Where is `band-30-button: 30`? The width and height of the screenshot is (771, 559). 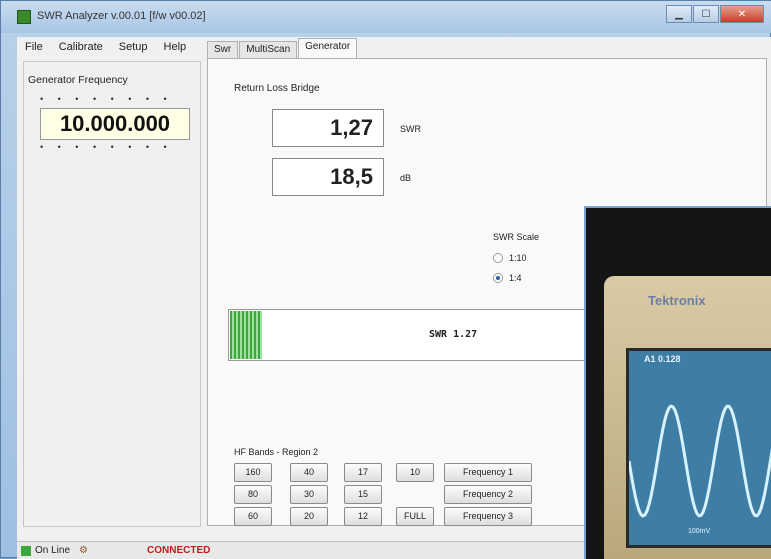
band-30-button: 30 is located at coordinates (309, 494).